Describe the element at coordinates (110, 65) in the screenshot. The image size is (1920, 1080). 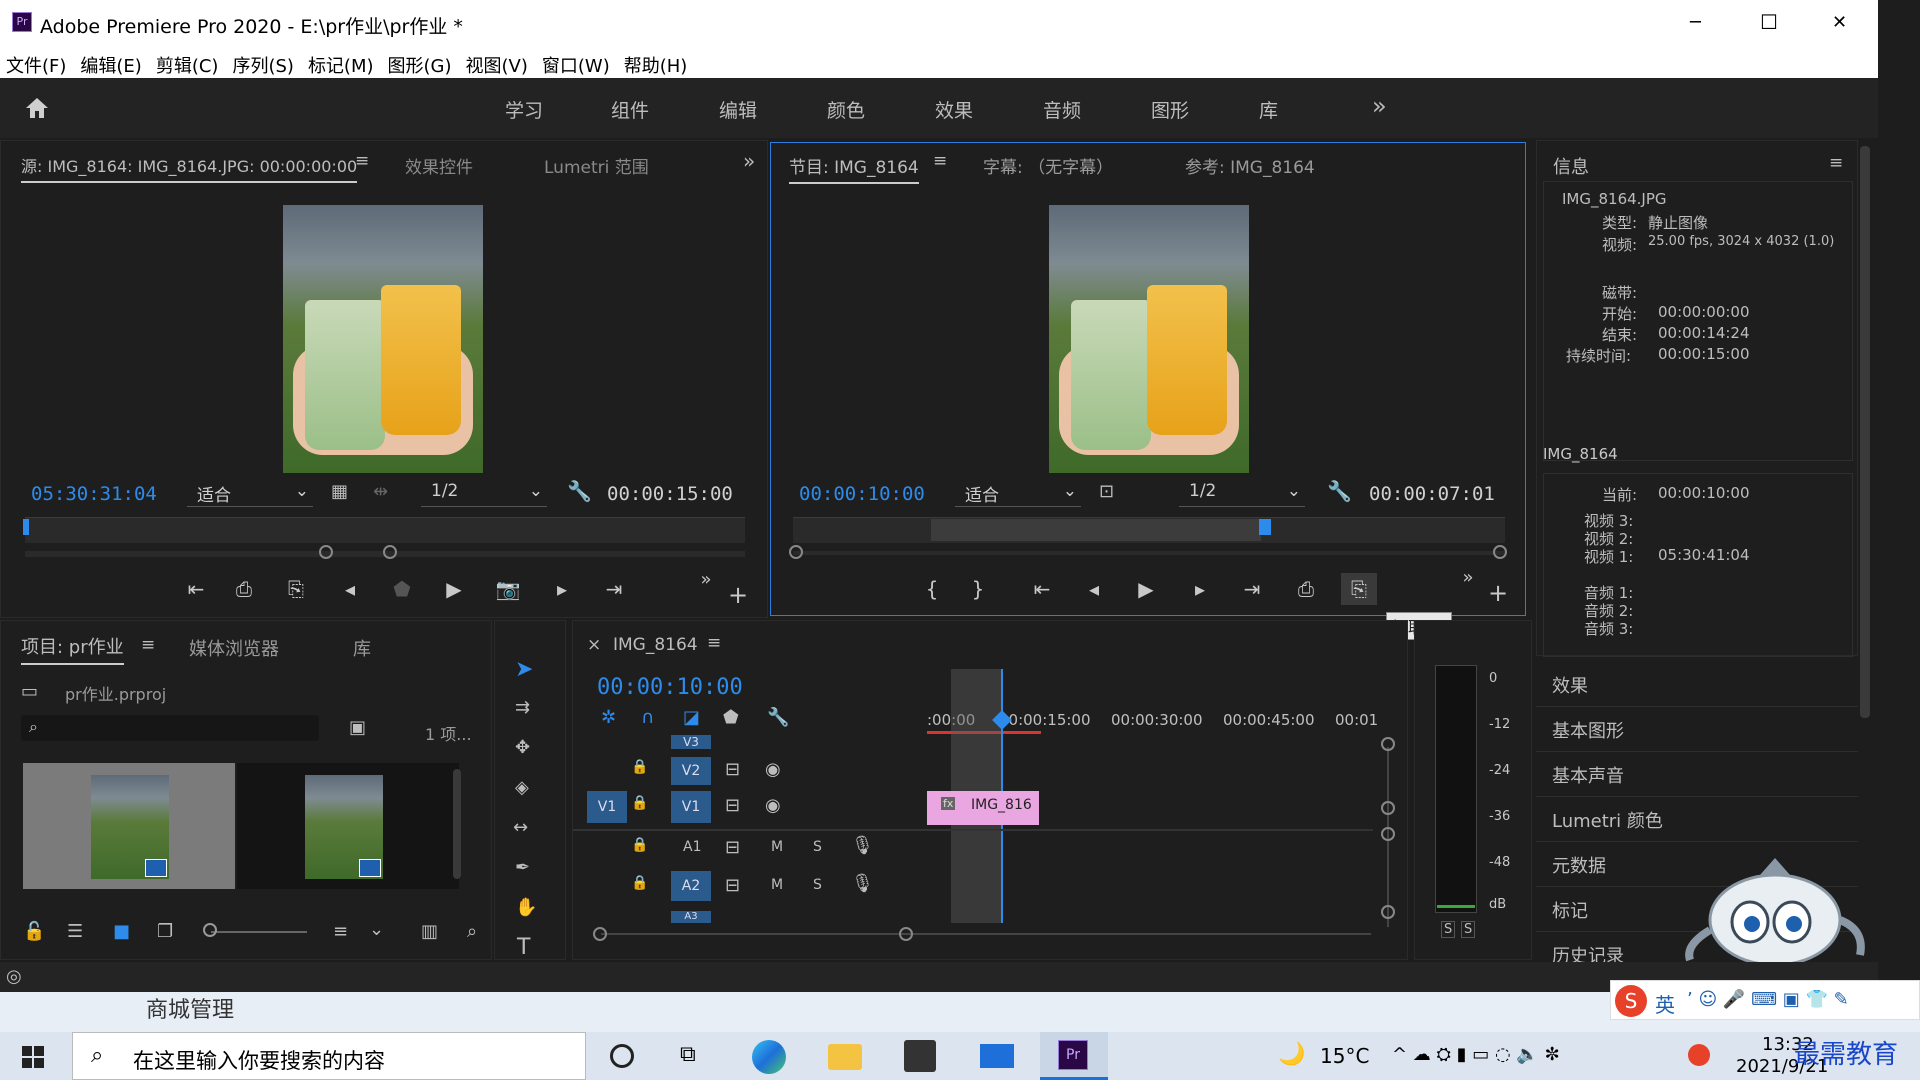
I see `menu-edit: 编辑(E)` at that location.